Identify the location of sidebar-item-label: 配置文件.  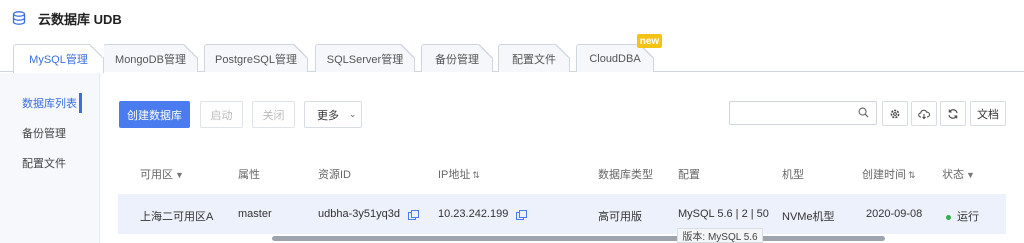
(44, 164).